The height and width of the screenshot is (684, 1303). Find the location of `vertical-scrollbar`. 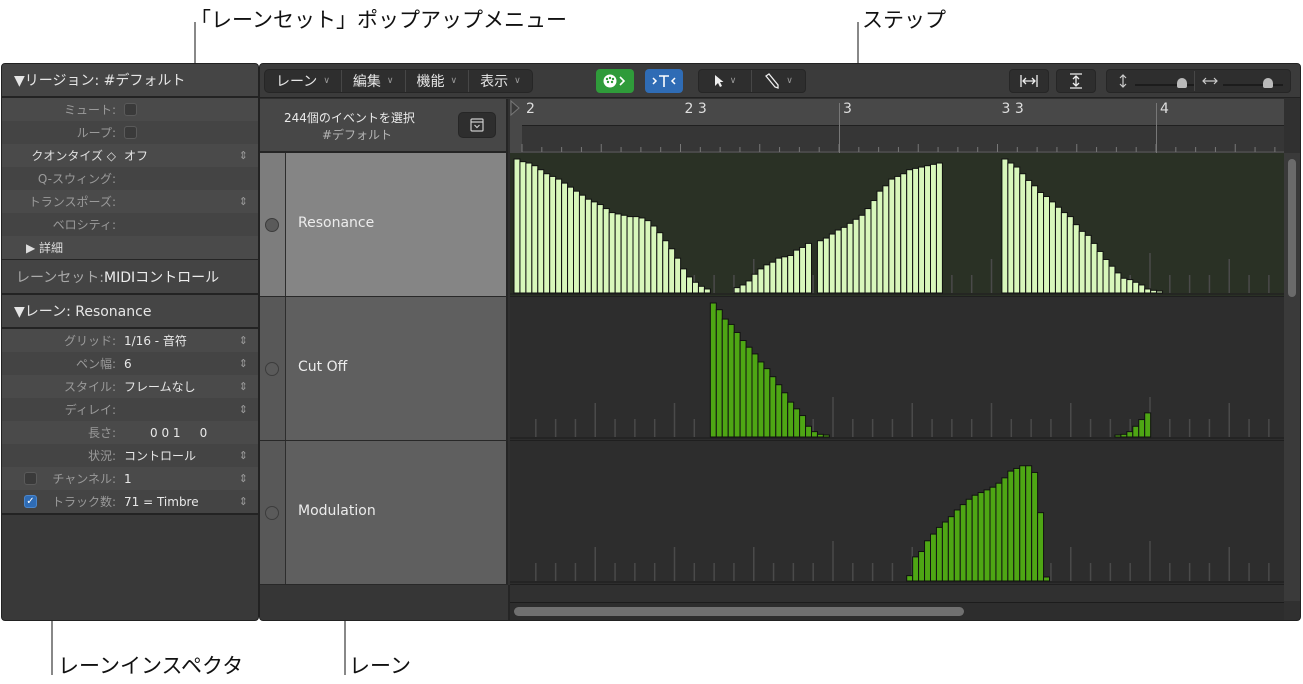

vertical-scrollbar is located at coordinates (1292, 377).